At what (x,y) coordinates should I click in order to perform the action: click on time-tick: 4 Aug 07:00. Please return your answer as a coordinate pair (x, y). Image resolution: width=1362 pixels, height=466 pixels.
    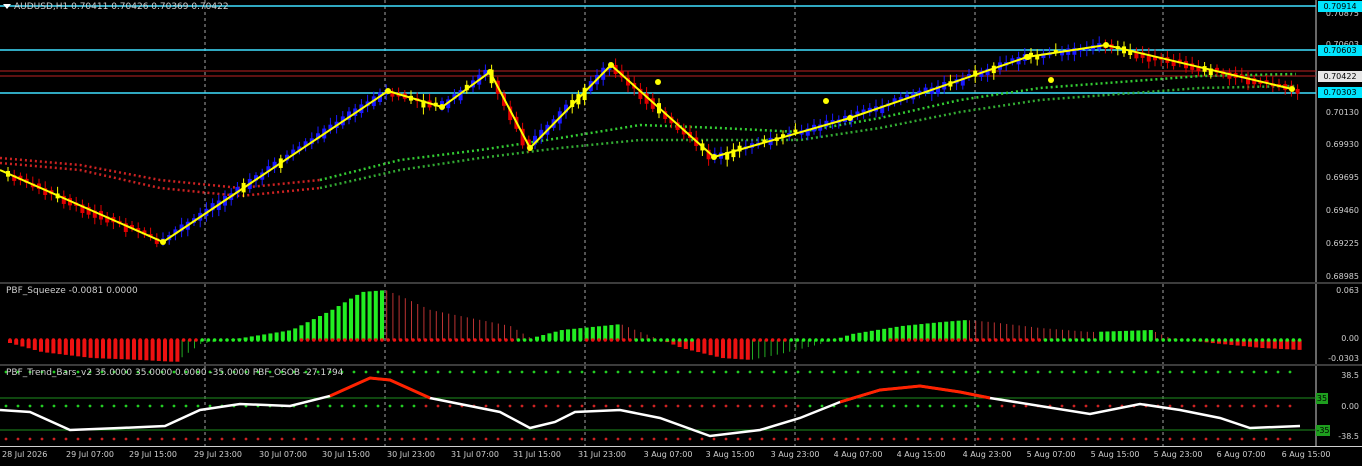
    Looking at the image, I should click on (858, 454).